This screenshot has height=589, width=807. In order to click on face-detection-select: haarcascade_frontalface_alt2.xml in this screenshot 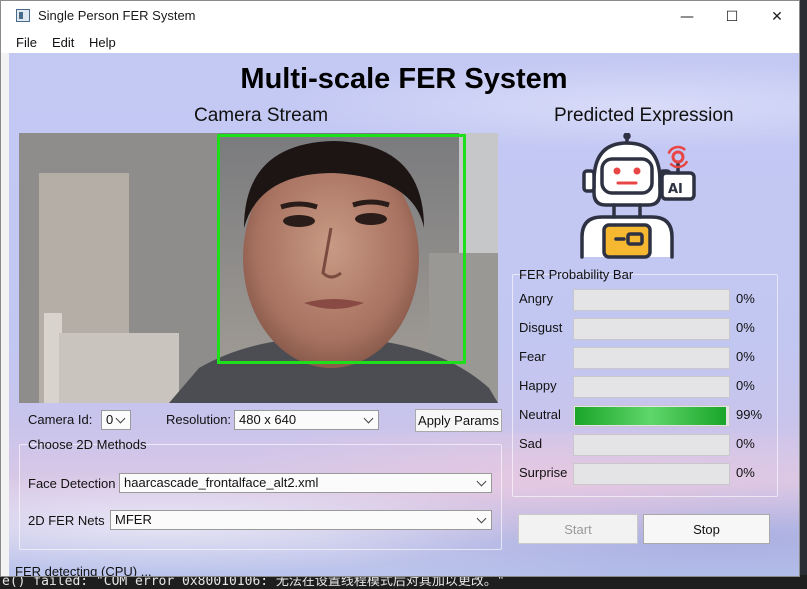, I will do `click(305, 483)`.